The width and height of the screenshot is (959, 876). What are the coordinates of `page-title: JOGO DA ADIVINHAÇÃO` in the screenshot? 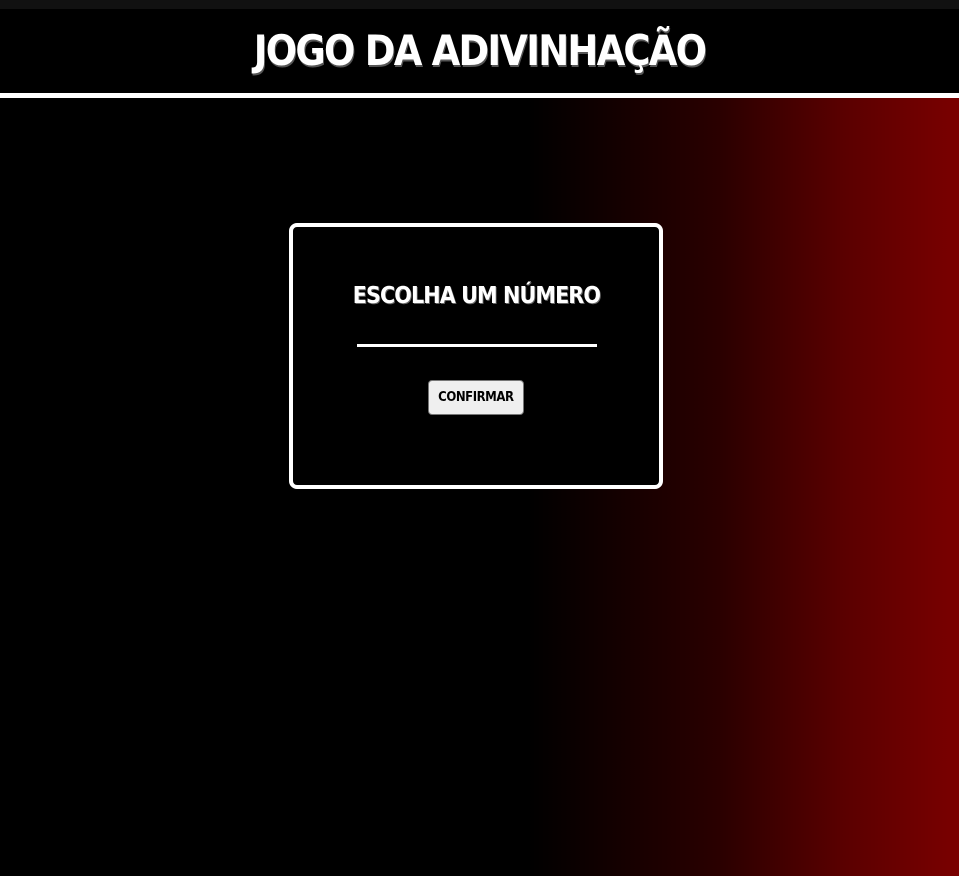 It's located at (480, 50).